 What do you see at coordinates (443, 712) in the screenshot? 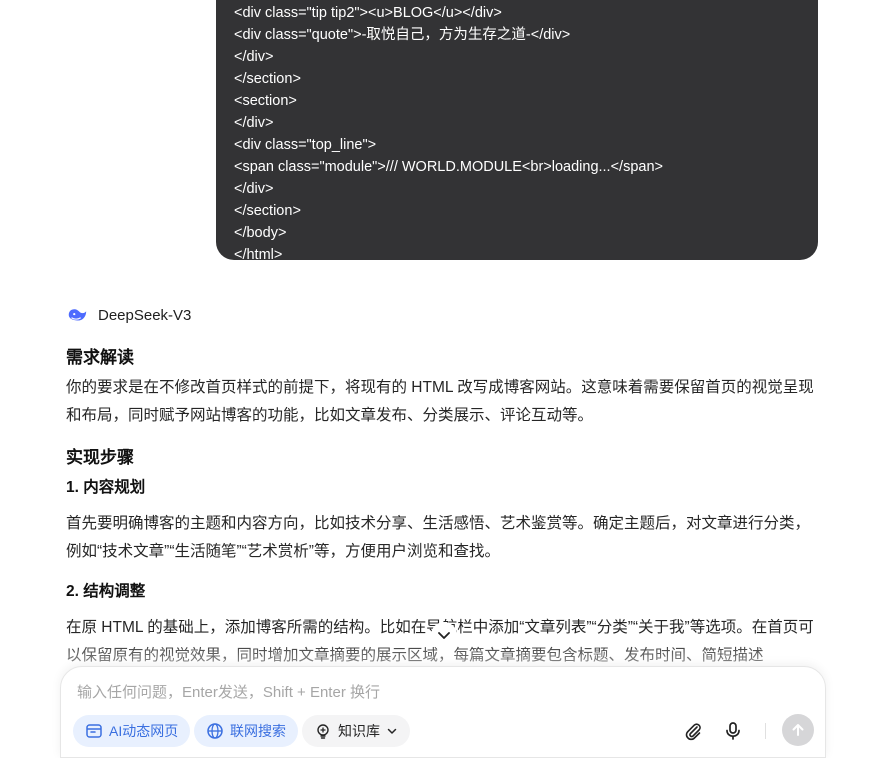
I see `composer: AI动态网页 联网搜索 知识库` at bounding box center [443, 712].